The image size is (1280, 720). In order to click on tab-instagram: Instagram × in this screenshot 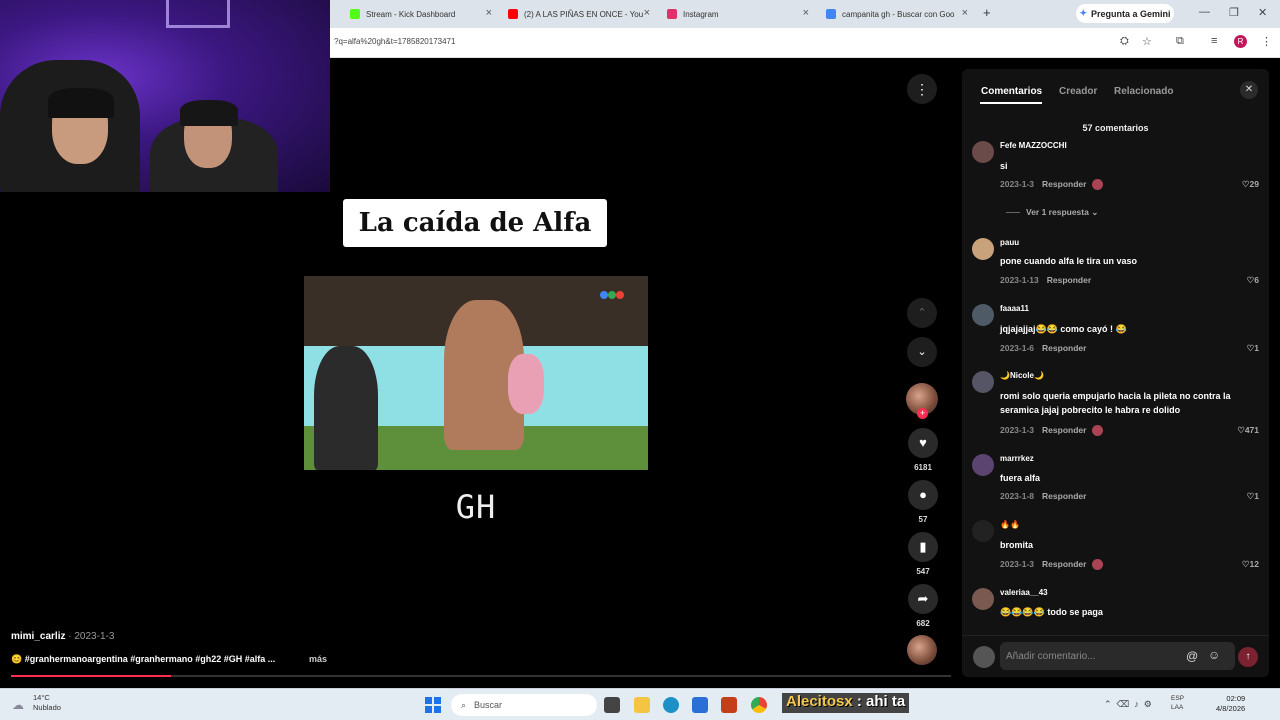, I will do `click(737, 14)`.